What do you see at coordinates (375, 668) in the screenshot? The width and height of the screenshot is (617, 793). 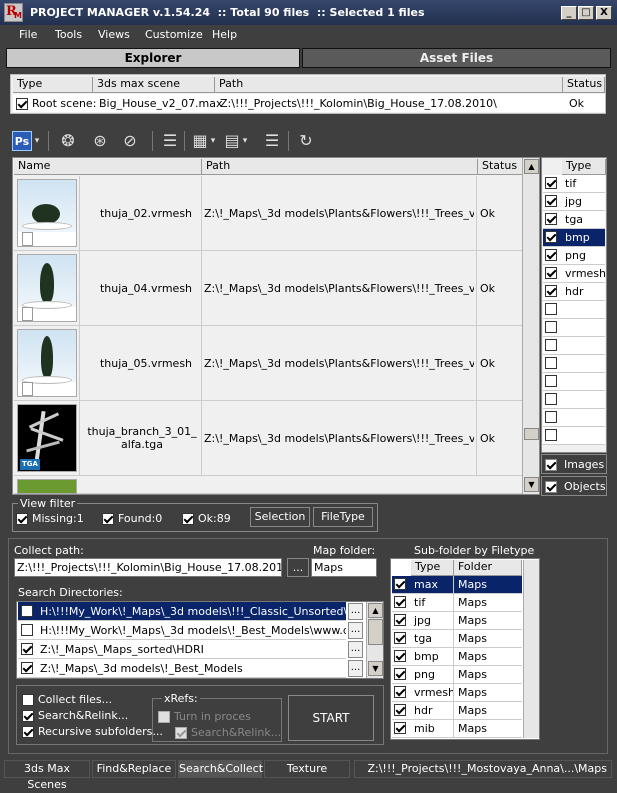 I see `dirs-scroll-down-icon: ▼` at bounding box center [375, 668].